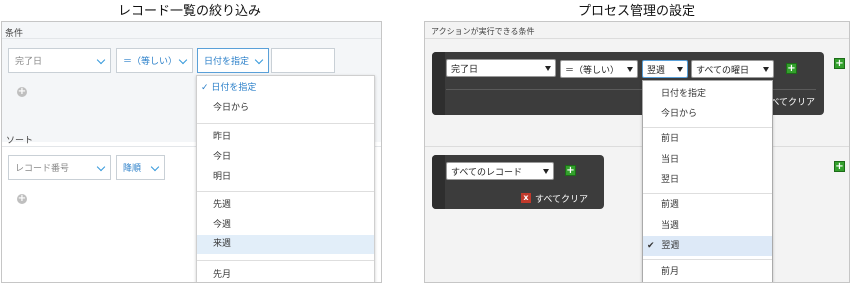  I want to click on date-select-label: 日付を指定, so click(227, 62).